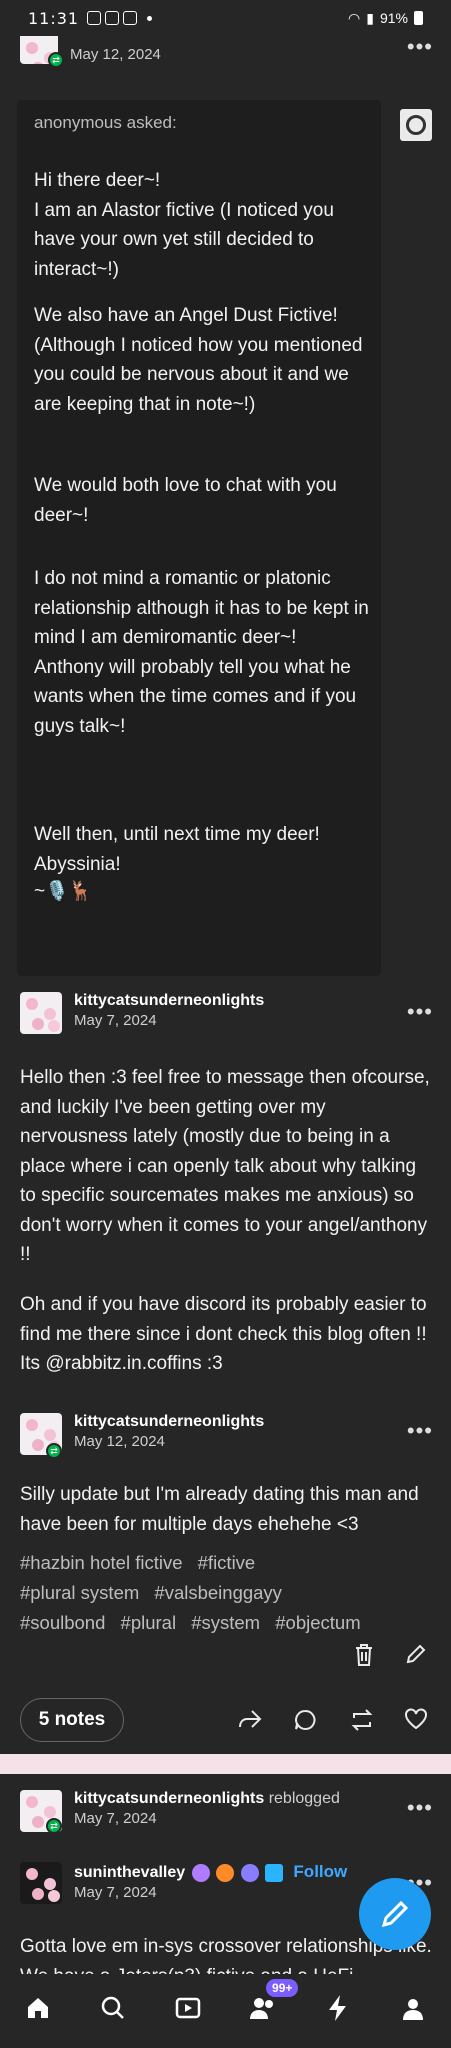 This screenshot has height=2048, width=451. I want to click on follow-button: Follow, so click(320, 1871).